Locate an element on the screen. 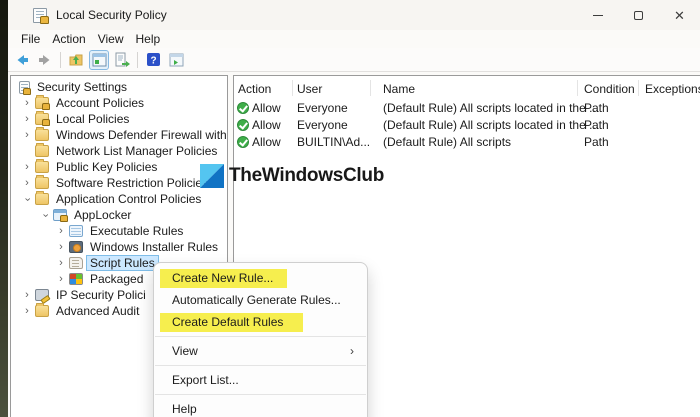  back-icon is located at coordinates (22, 60).